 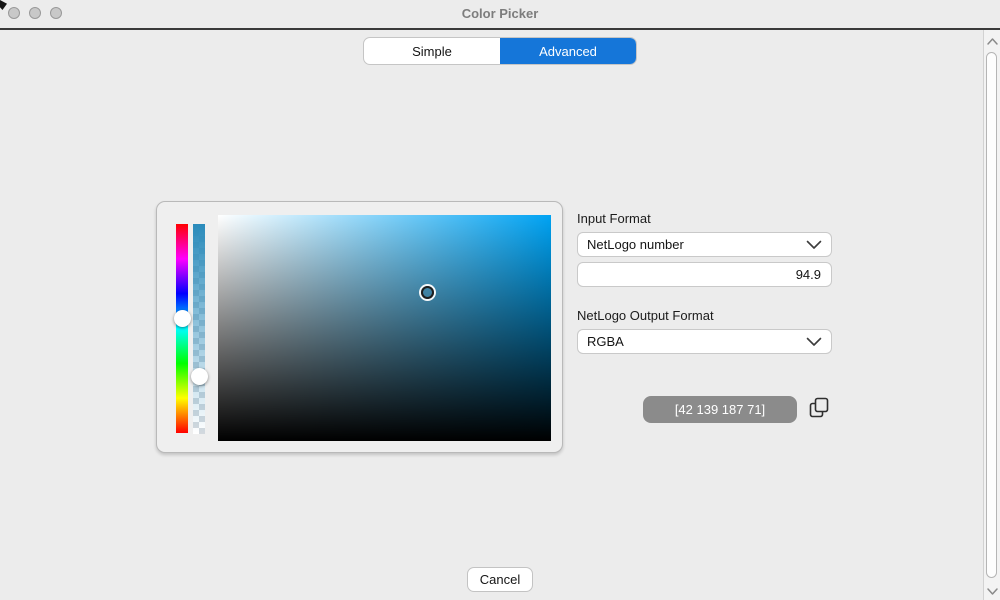 I want to click on number-value-input, so click(x=704, y=274).